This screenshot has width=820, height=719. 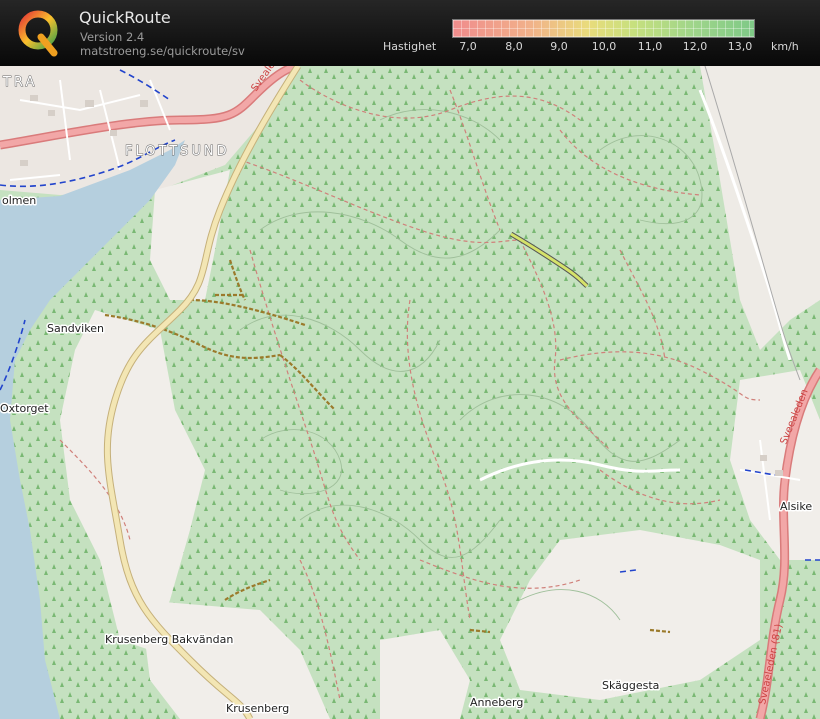 I want to click on speed-tick: 8,0, so click(x=514, y=46).